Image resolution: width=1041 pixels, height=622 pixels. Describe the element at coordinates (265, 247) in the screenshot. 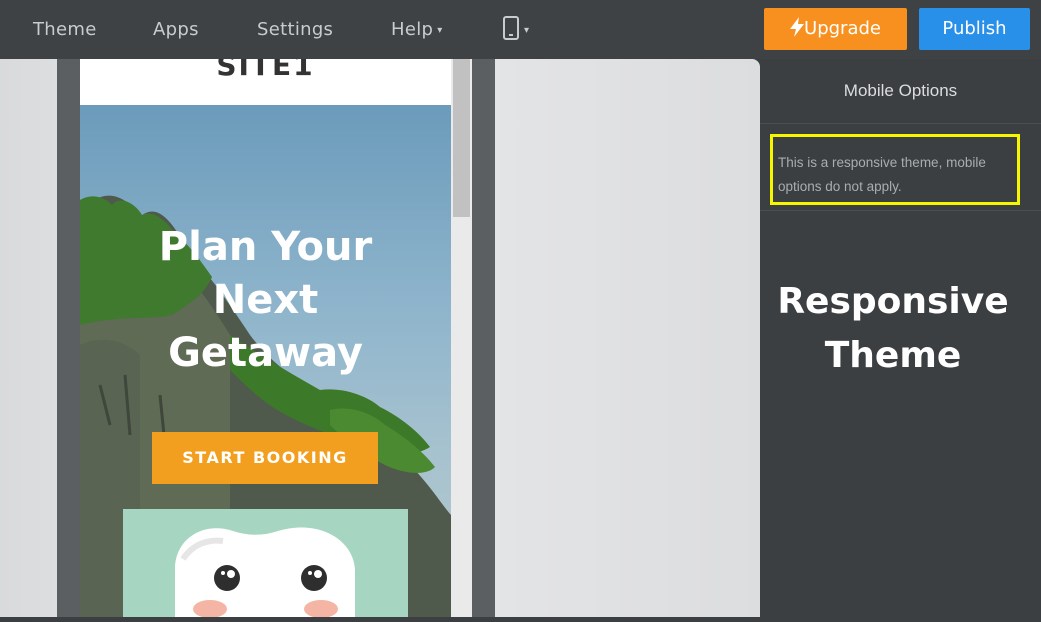

I see `hero-heading-line: Plan Your` at that location.